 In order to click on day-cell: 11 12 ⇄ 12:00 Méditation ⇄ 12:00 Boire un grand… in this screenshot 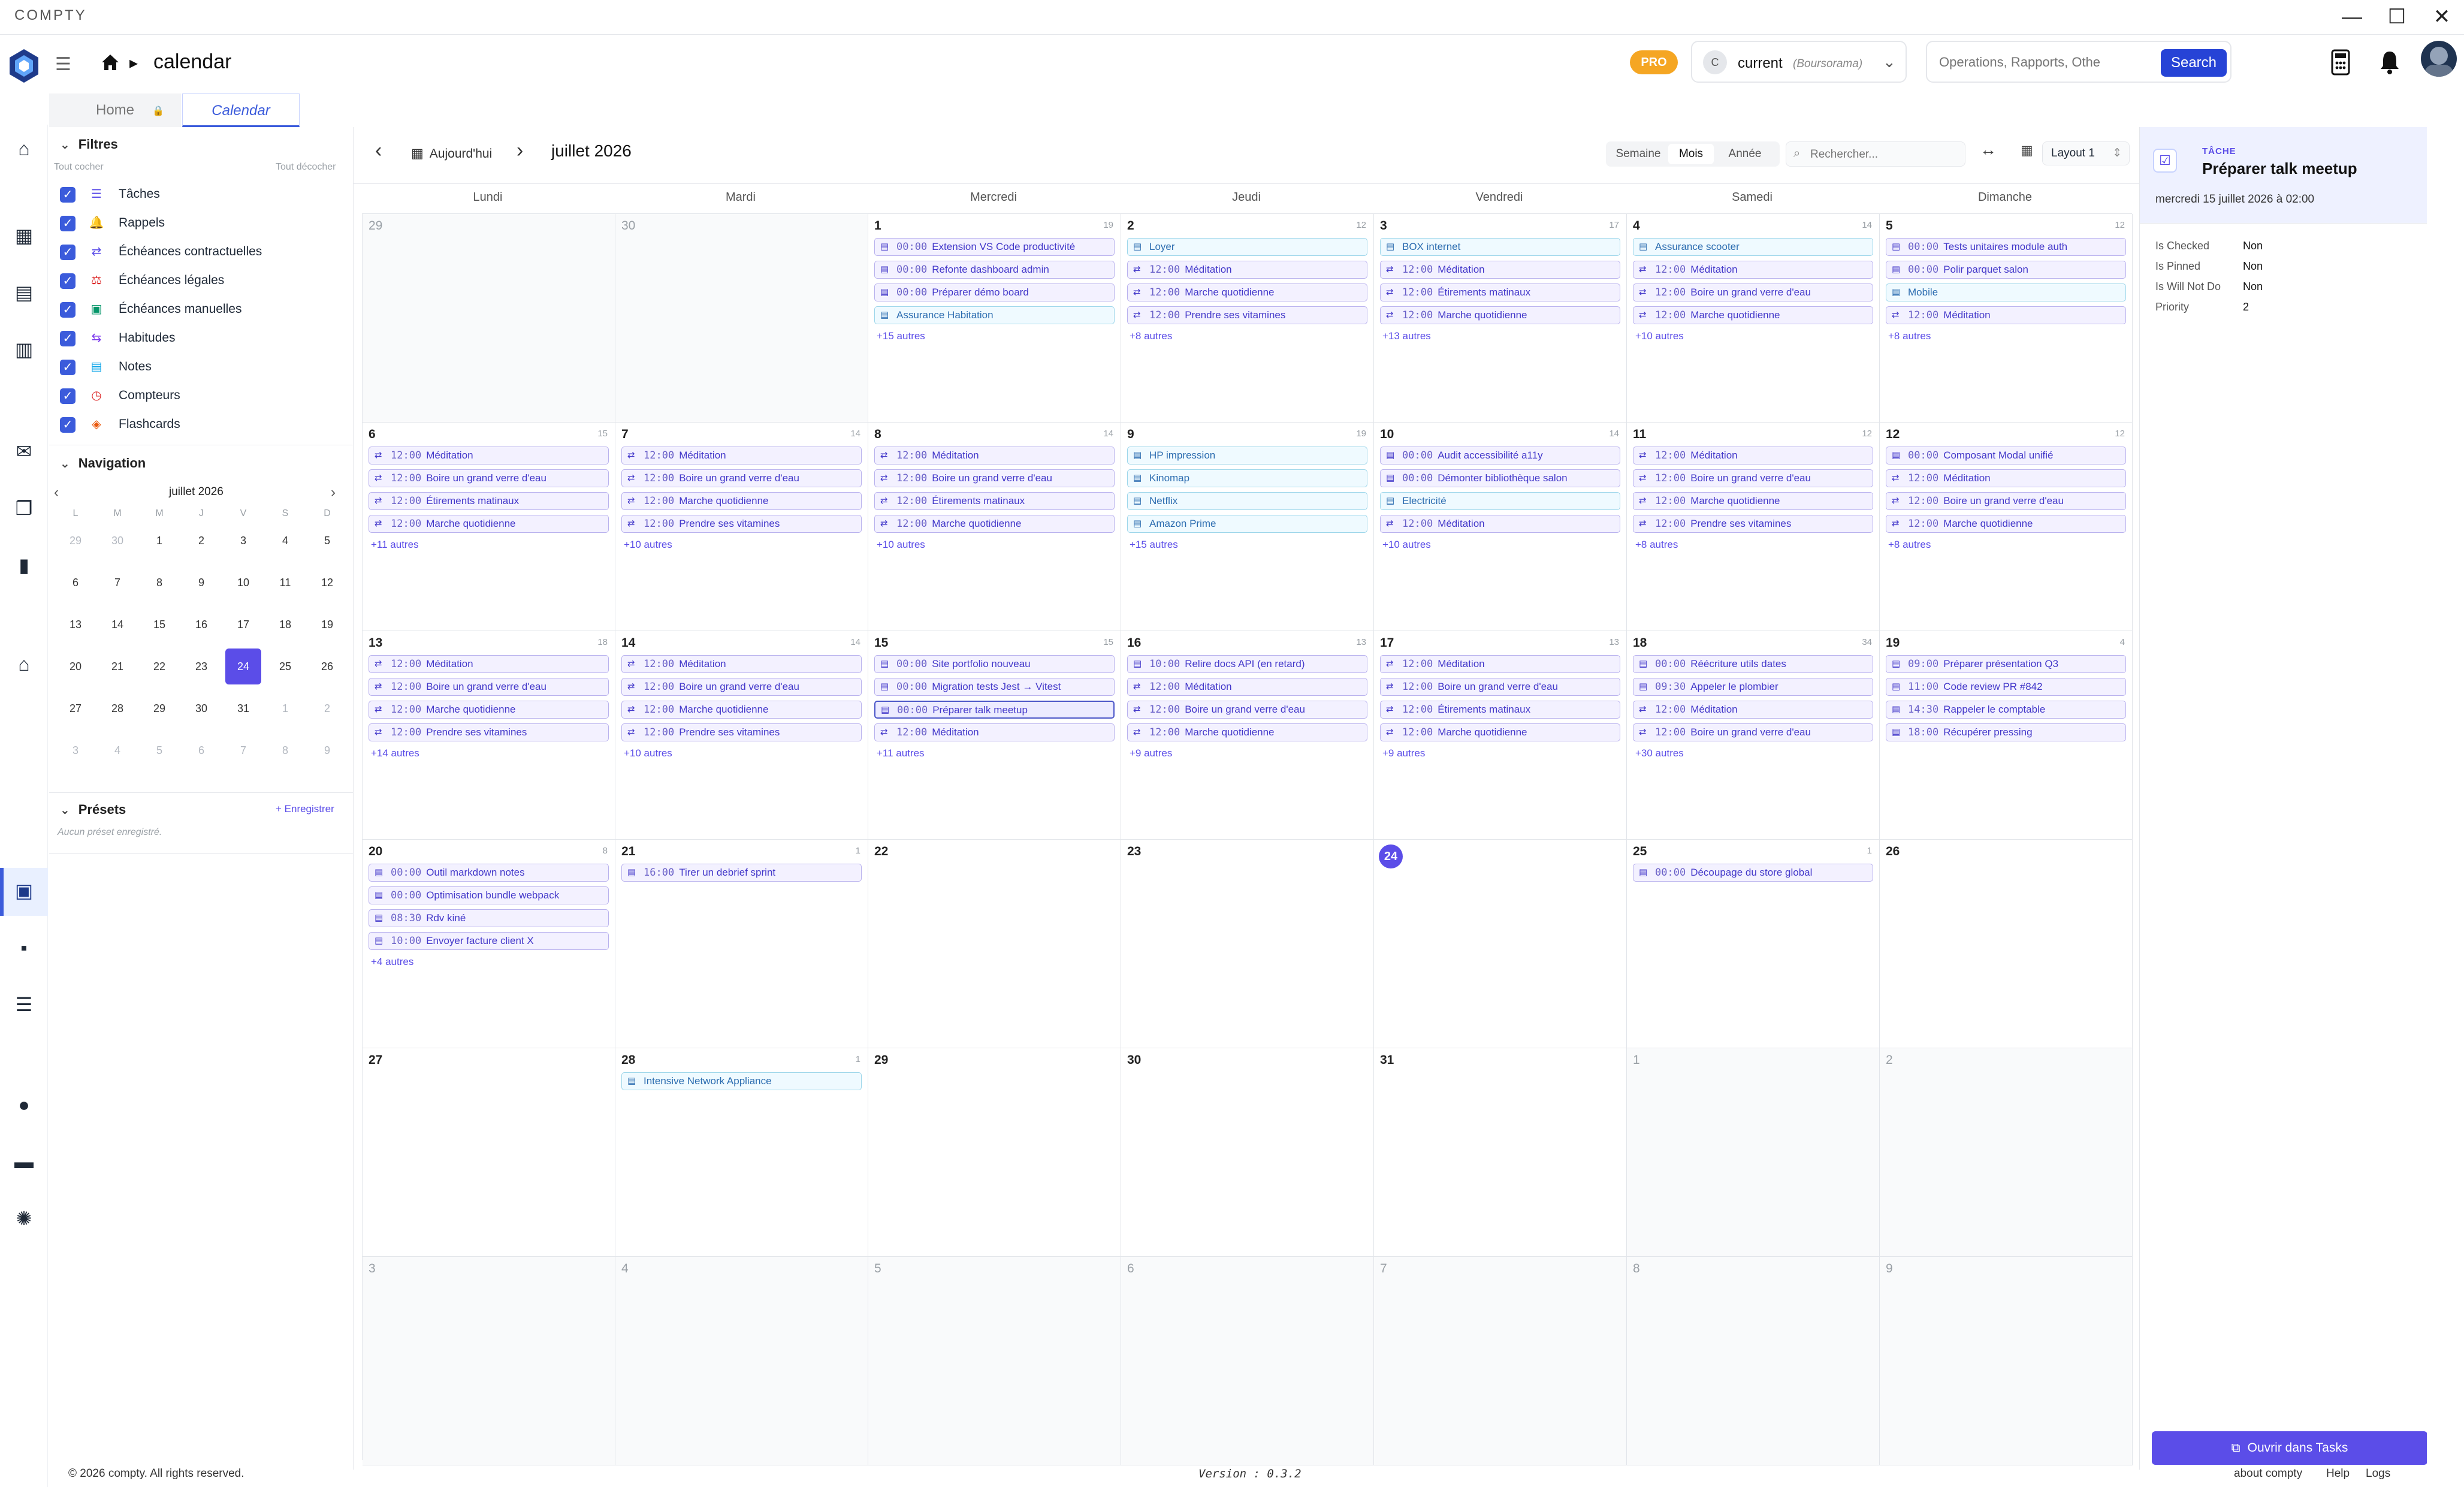, I will do `click(1753, 527)`.